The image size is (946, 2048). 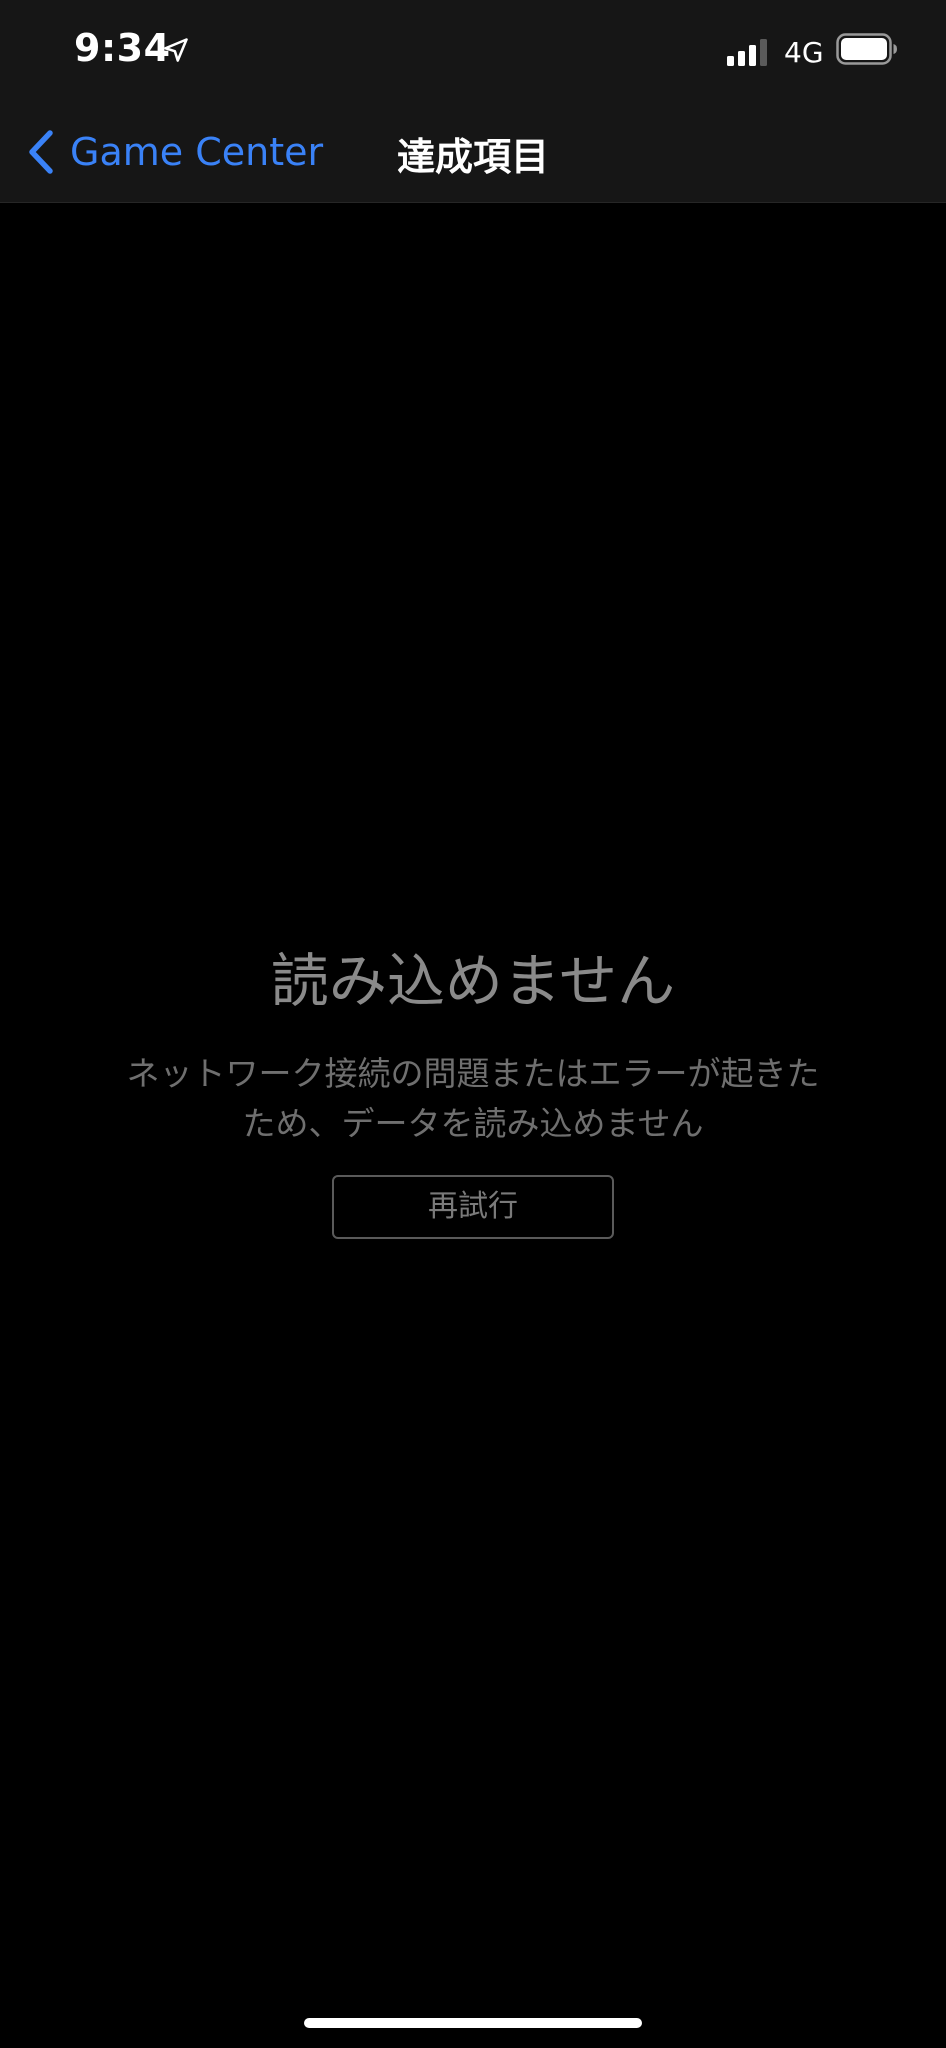 I want to click on home-indicator, so click(x=473, y=2023).